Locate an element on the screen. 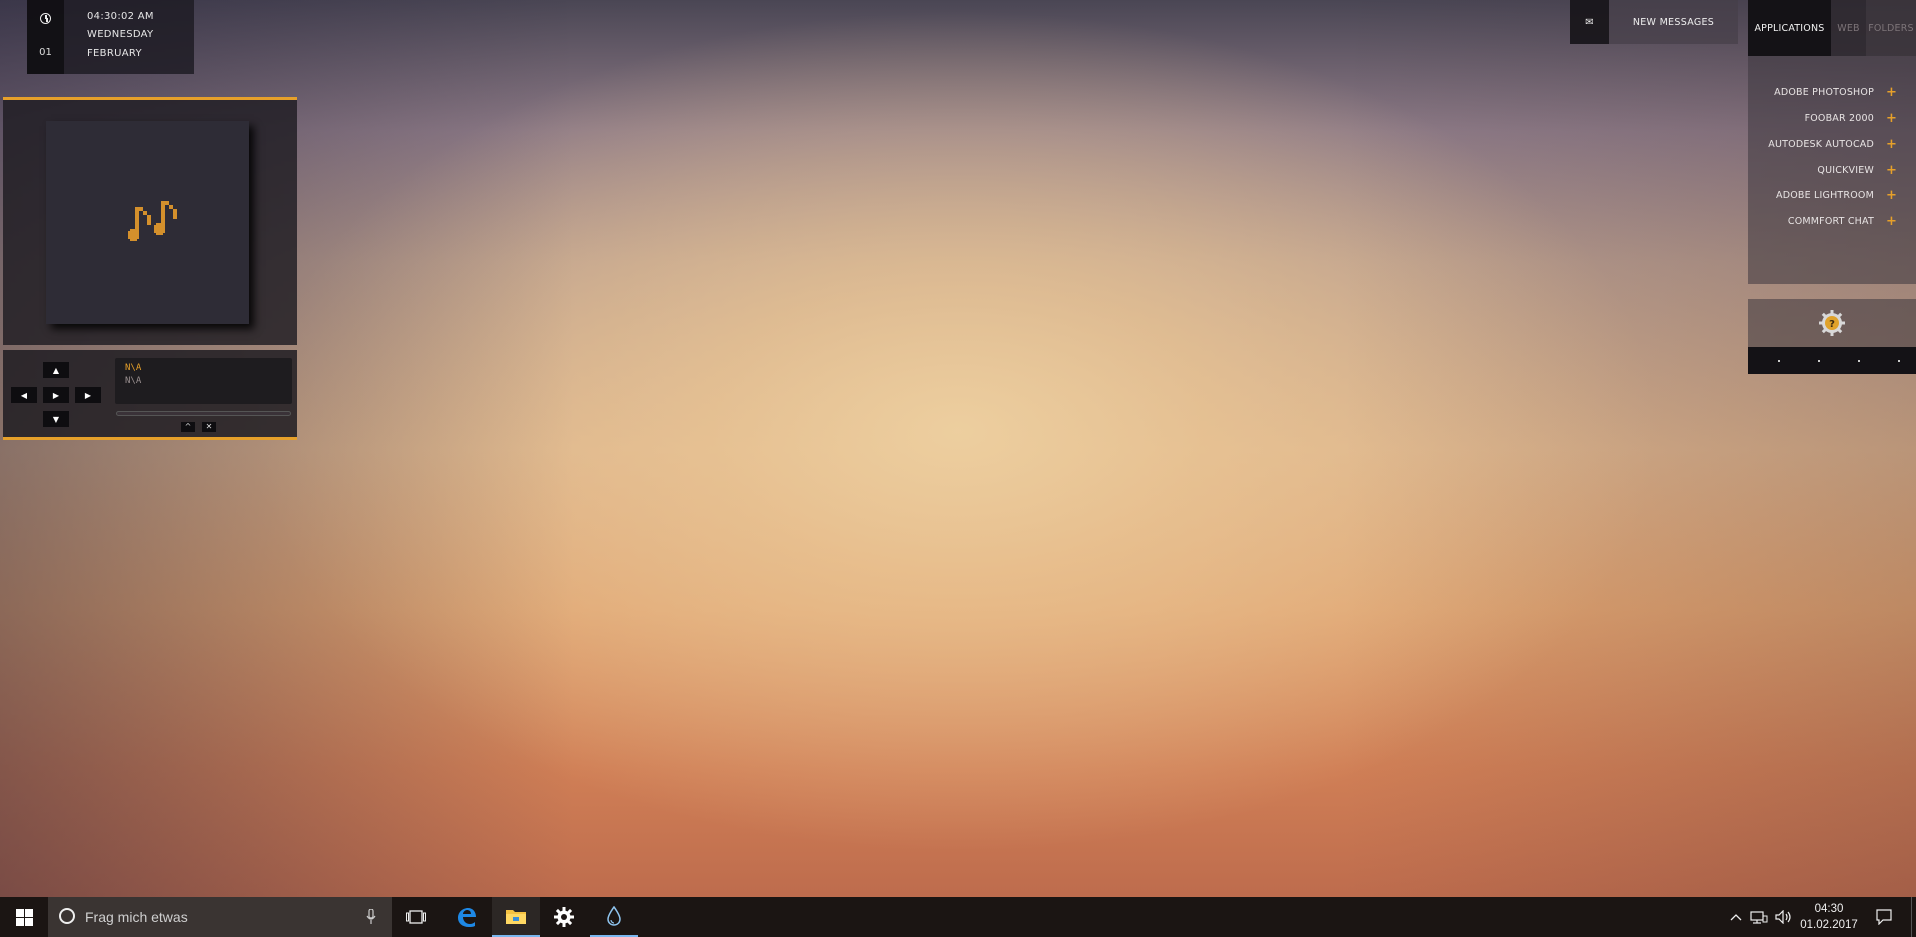 The height and width of the screenshot is (937, 1916). clock-day: 01 is located at coordinates (45, 52).